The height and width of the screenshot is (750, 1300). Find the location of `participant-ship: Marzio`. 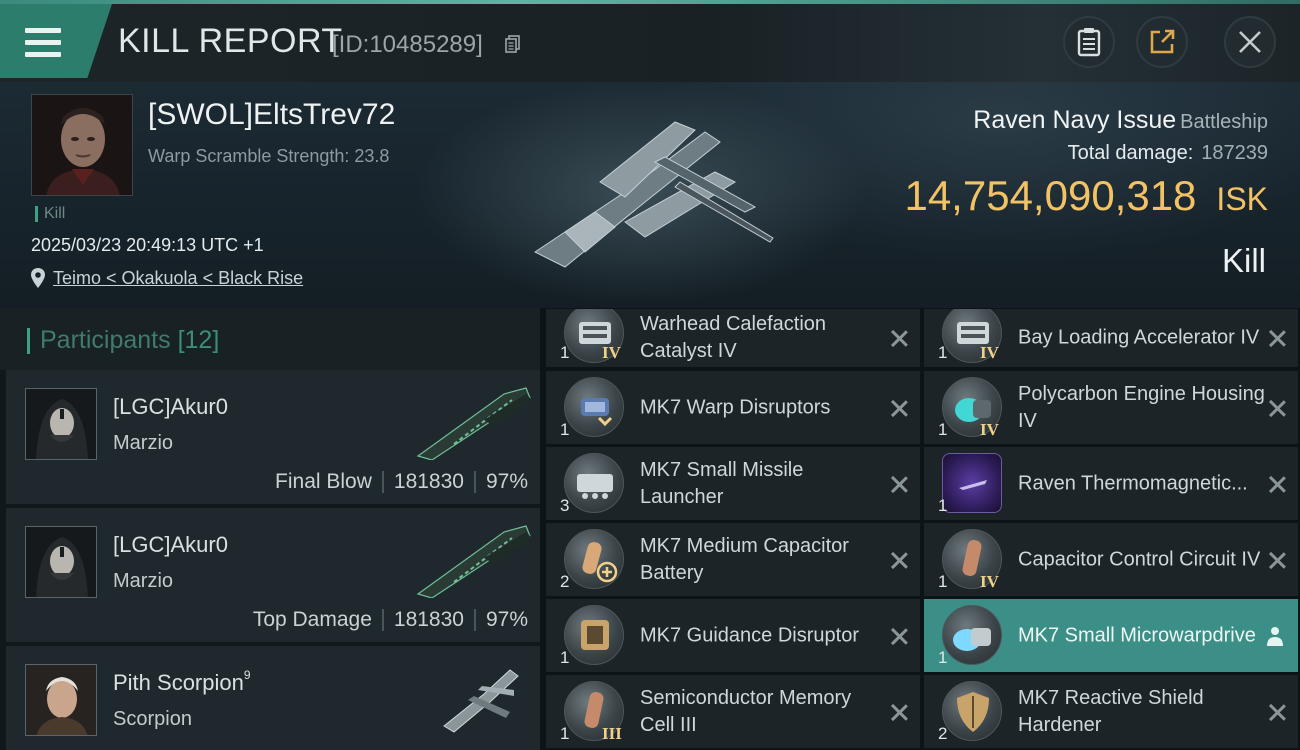

participant-ship: Marzio is located at coordinates (143, 581).